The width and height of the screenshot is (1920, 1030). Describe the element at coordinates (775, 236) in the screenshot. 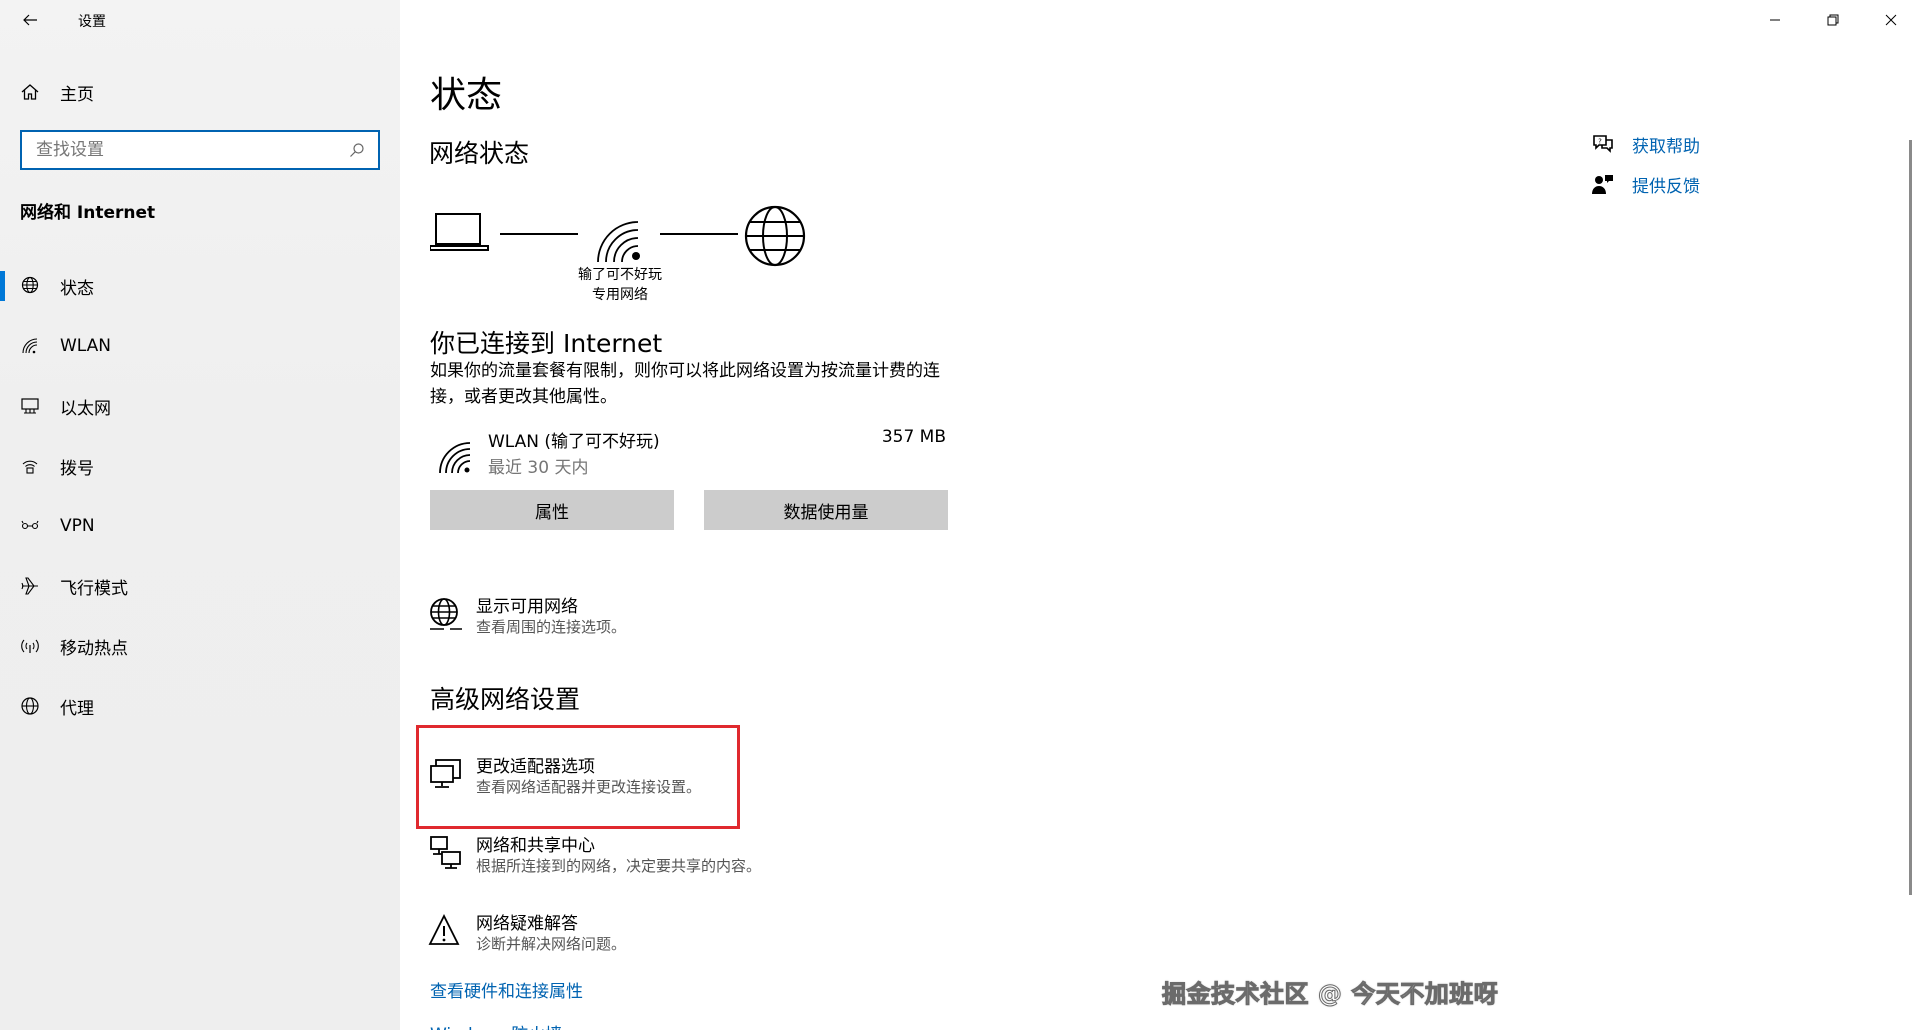

I see `internet-globe-icon` at that location.